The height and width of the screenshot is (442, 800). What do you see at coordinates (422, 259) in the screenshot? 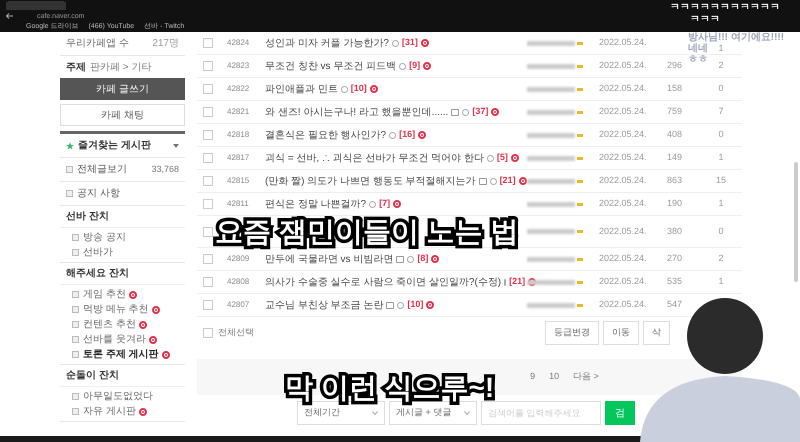
I see `comment-count: [8]` at bounding box center [422, 259].